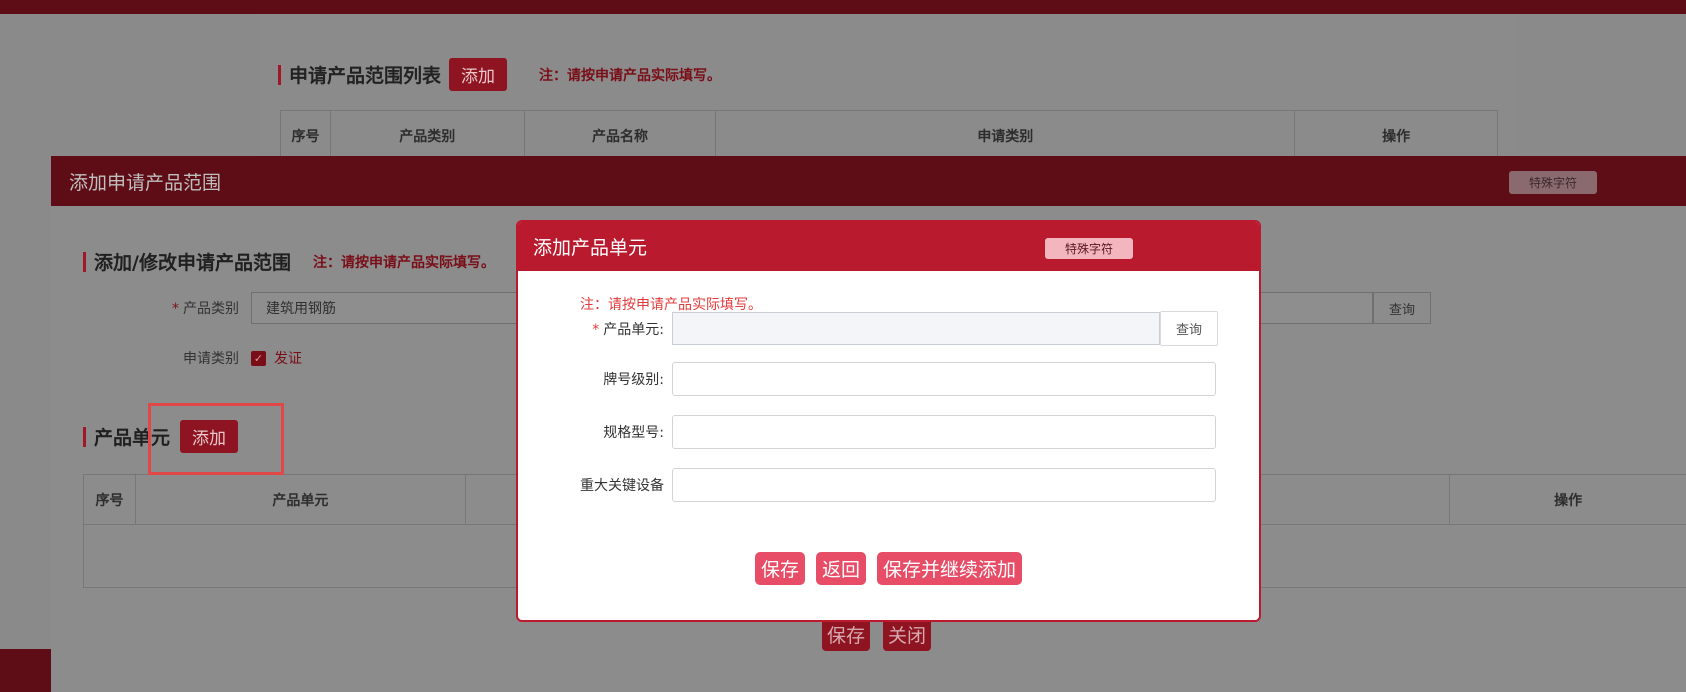  I want to click on product-unit-query-button: 查询, so click(1189, 328).